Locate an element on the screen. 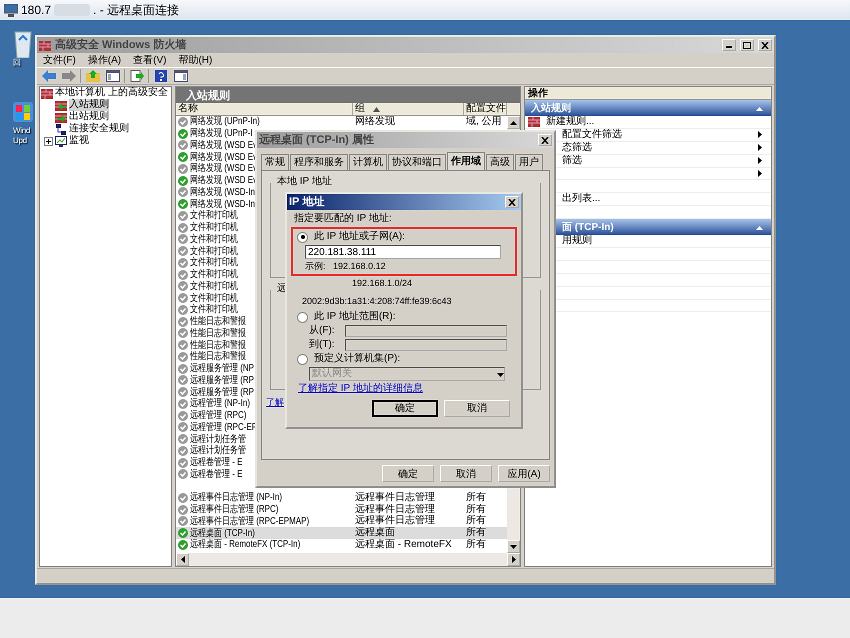 The image size is (850, 638). field-label: 到(T): is located at coordinates (322, 345).